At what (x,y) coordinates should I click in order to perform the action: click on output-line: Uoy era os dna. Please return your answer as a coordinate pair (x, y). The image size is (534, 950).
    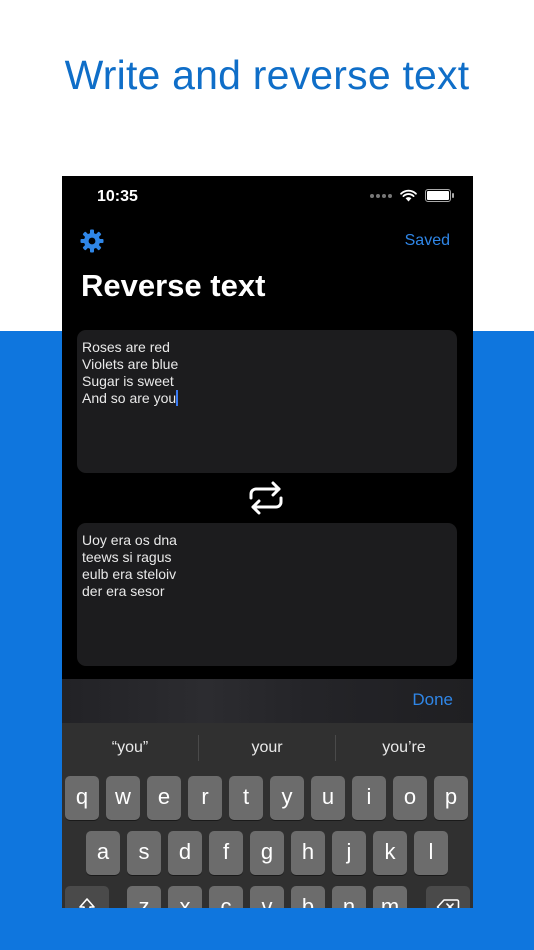
    Looking at the image, I should click on (129, 540).